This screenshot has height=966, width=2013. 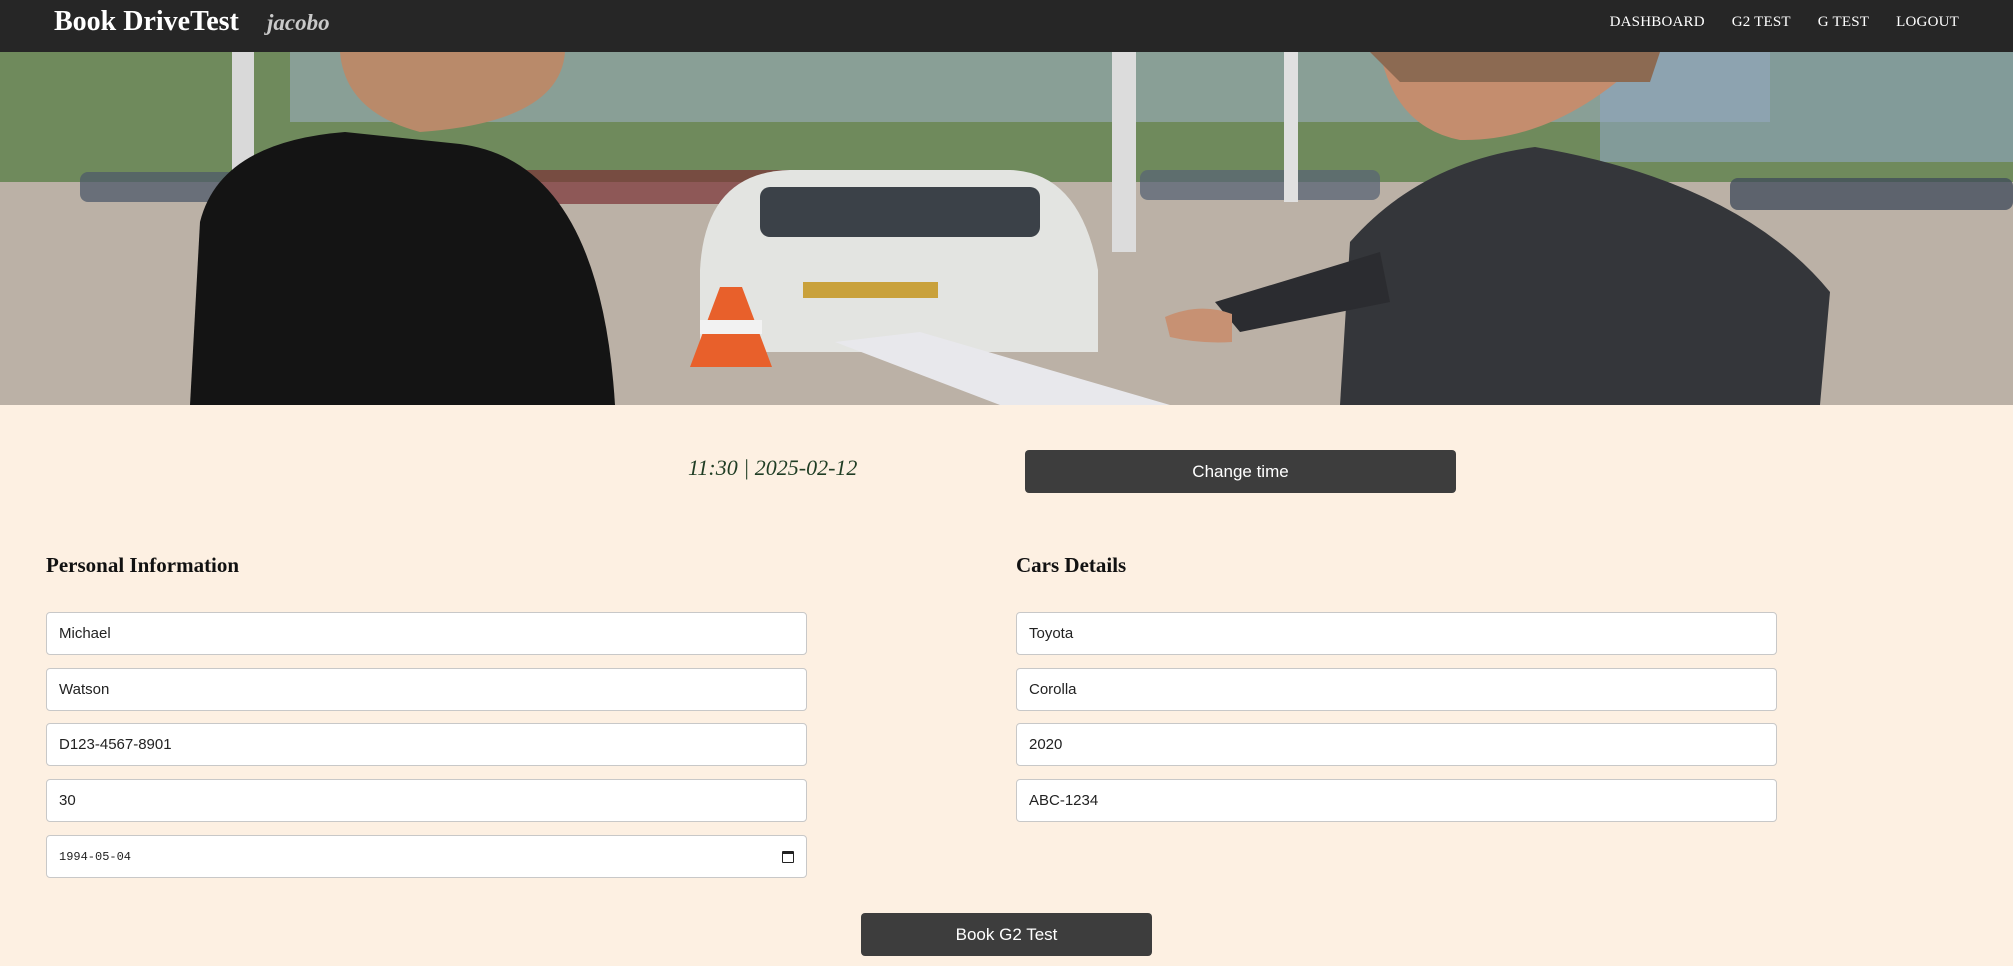 I want to click on nav-g2-test: G2 TEST, so click(x=1761, y=22).